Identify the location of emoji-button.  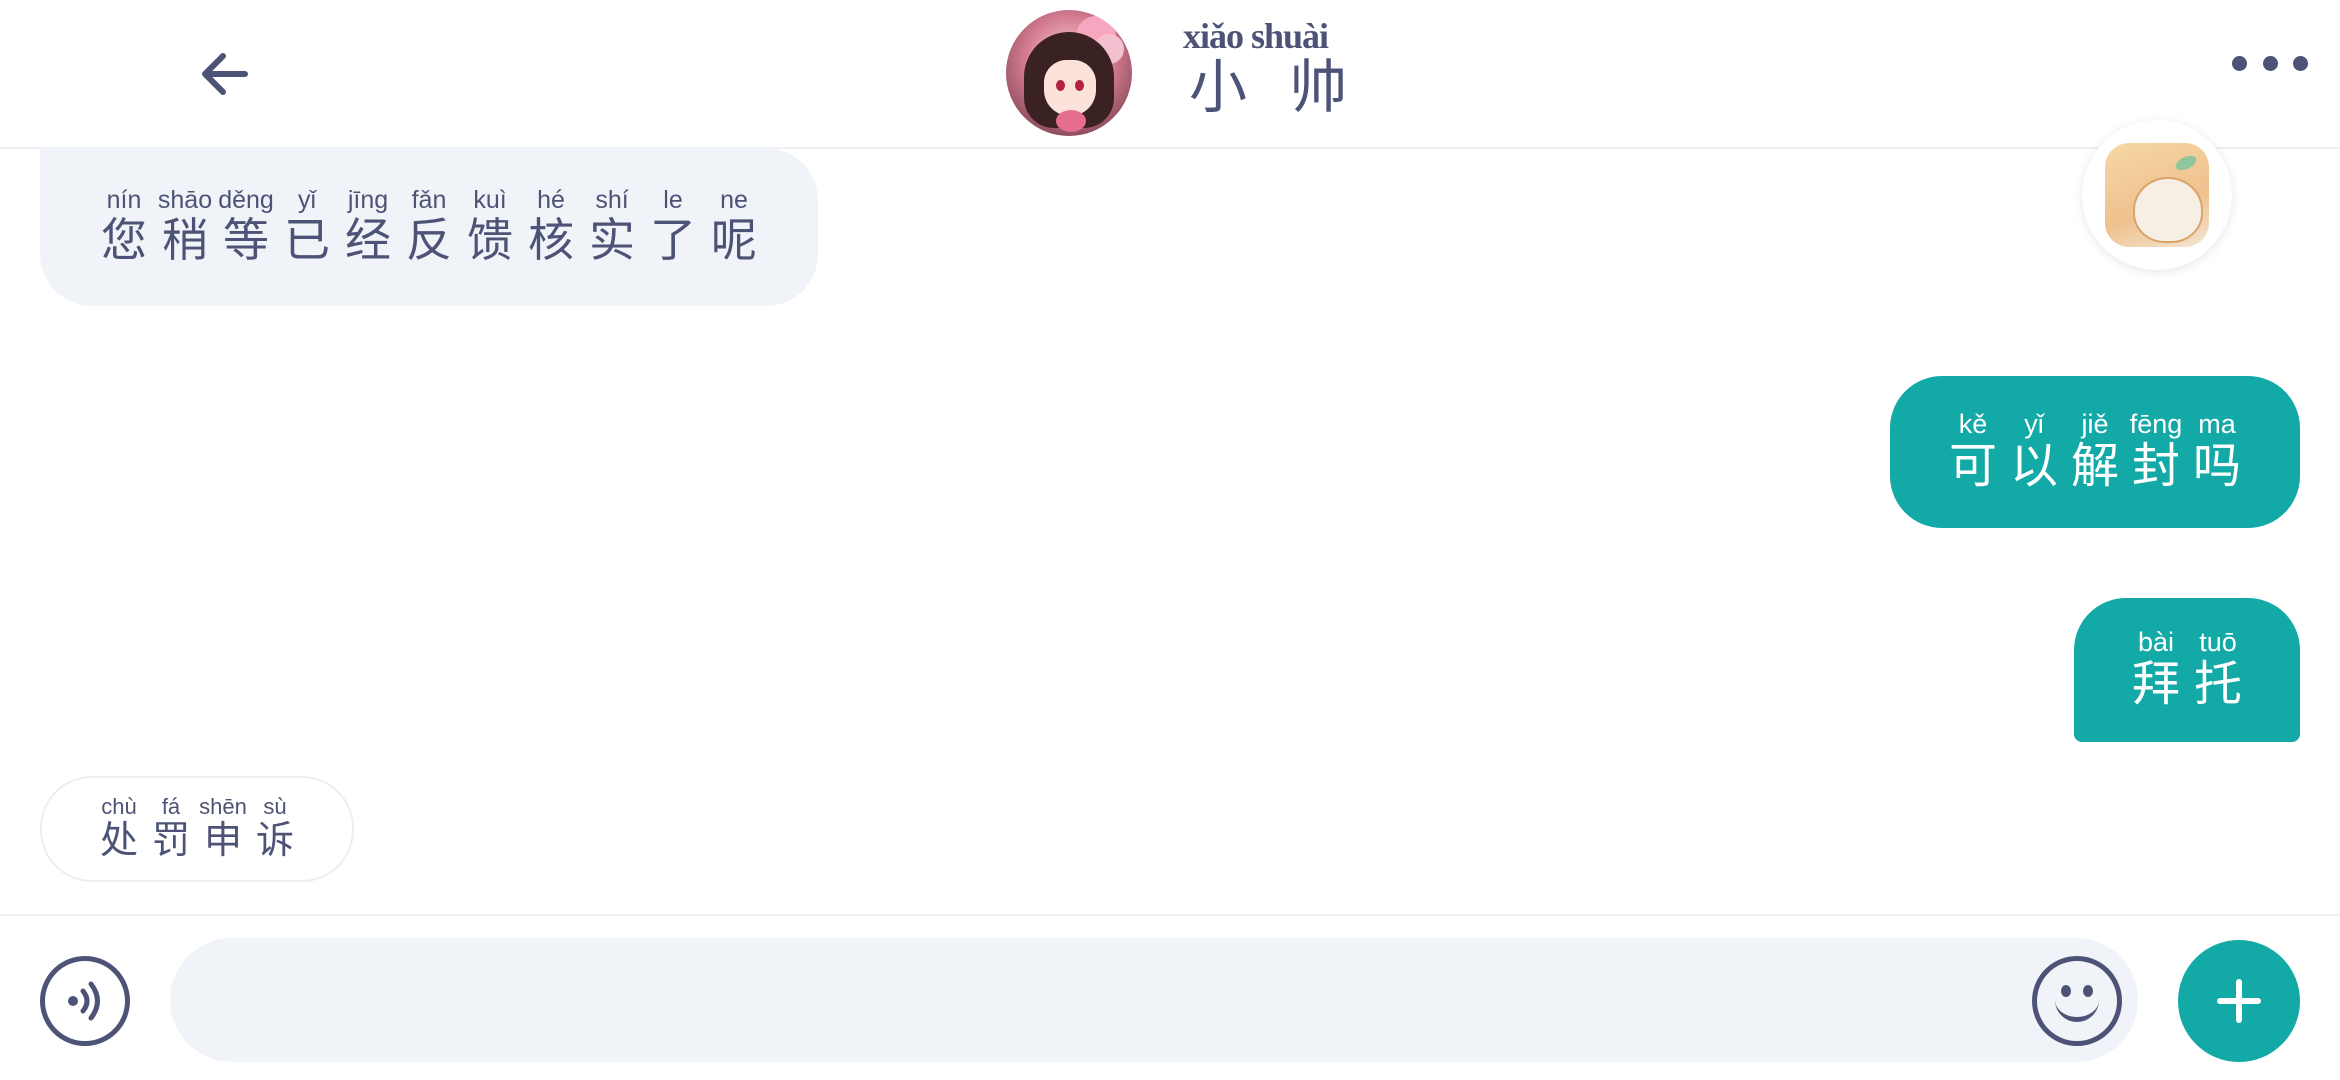
(2077, 1001).